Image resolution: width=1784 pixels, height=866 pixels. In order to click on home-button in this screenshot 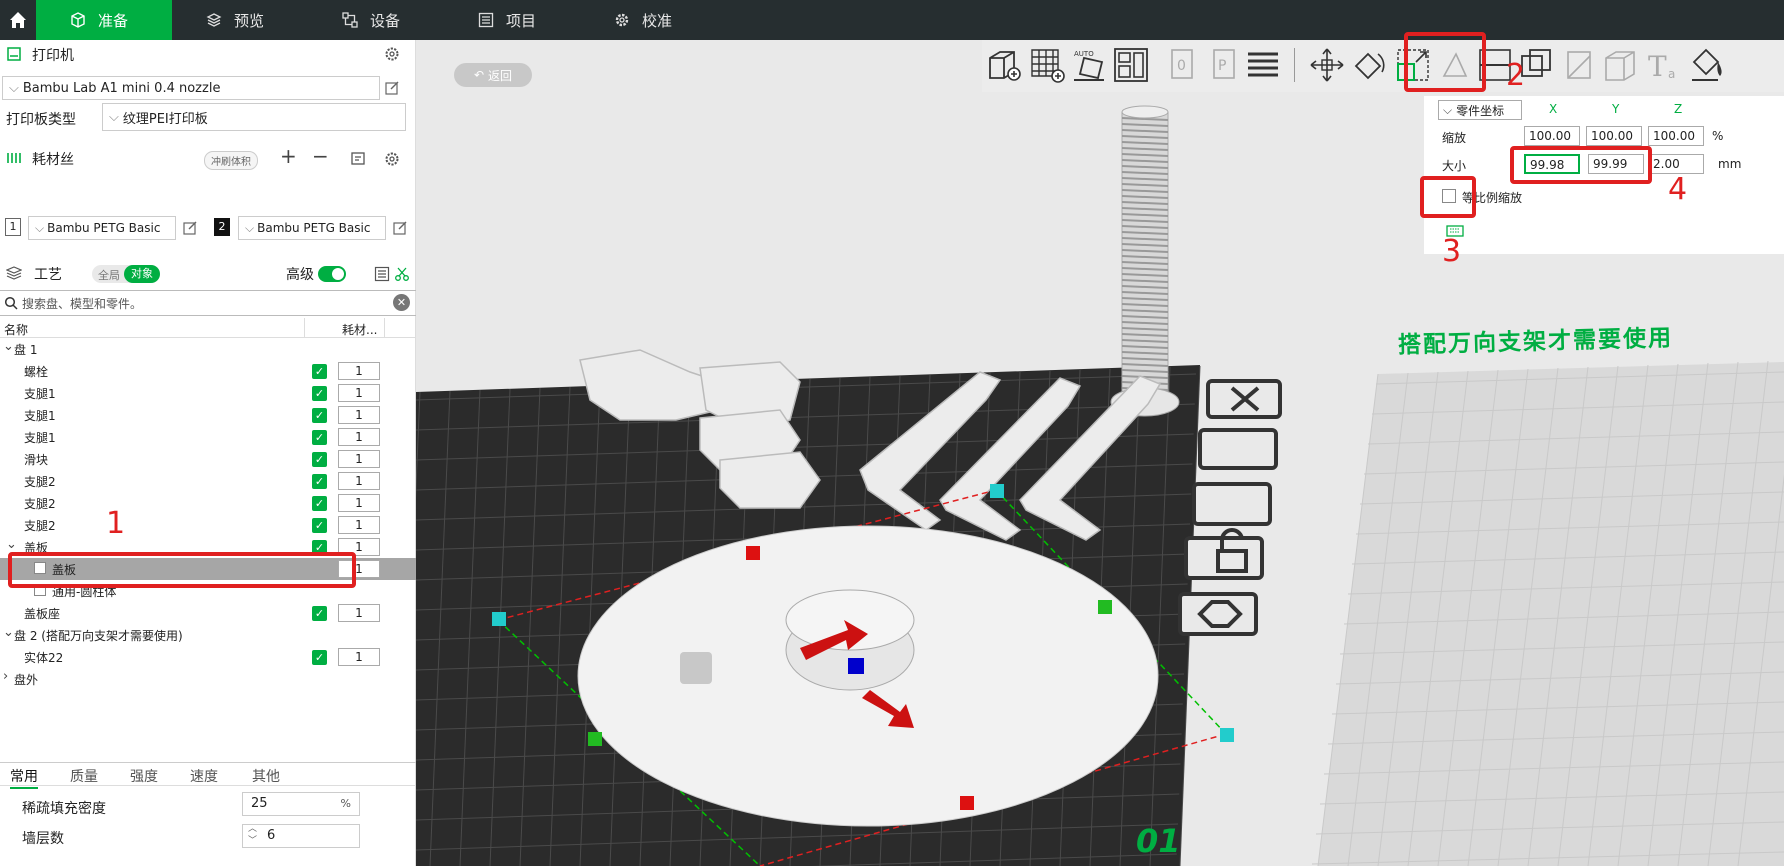, I will do `click(18, 20)`.